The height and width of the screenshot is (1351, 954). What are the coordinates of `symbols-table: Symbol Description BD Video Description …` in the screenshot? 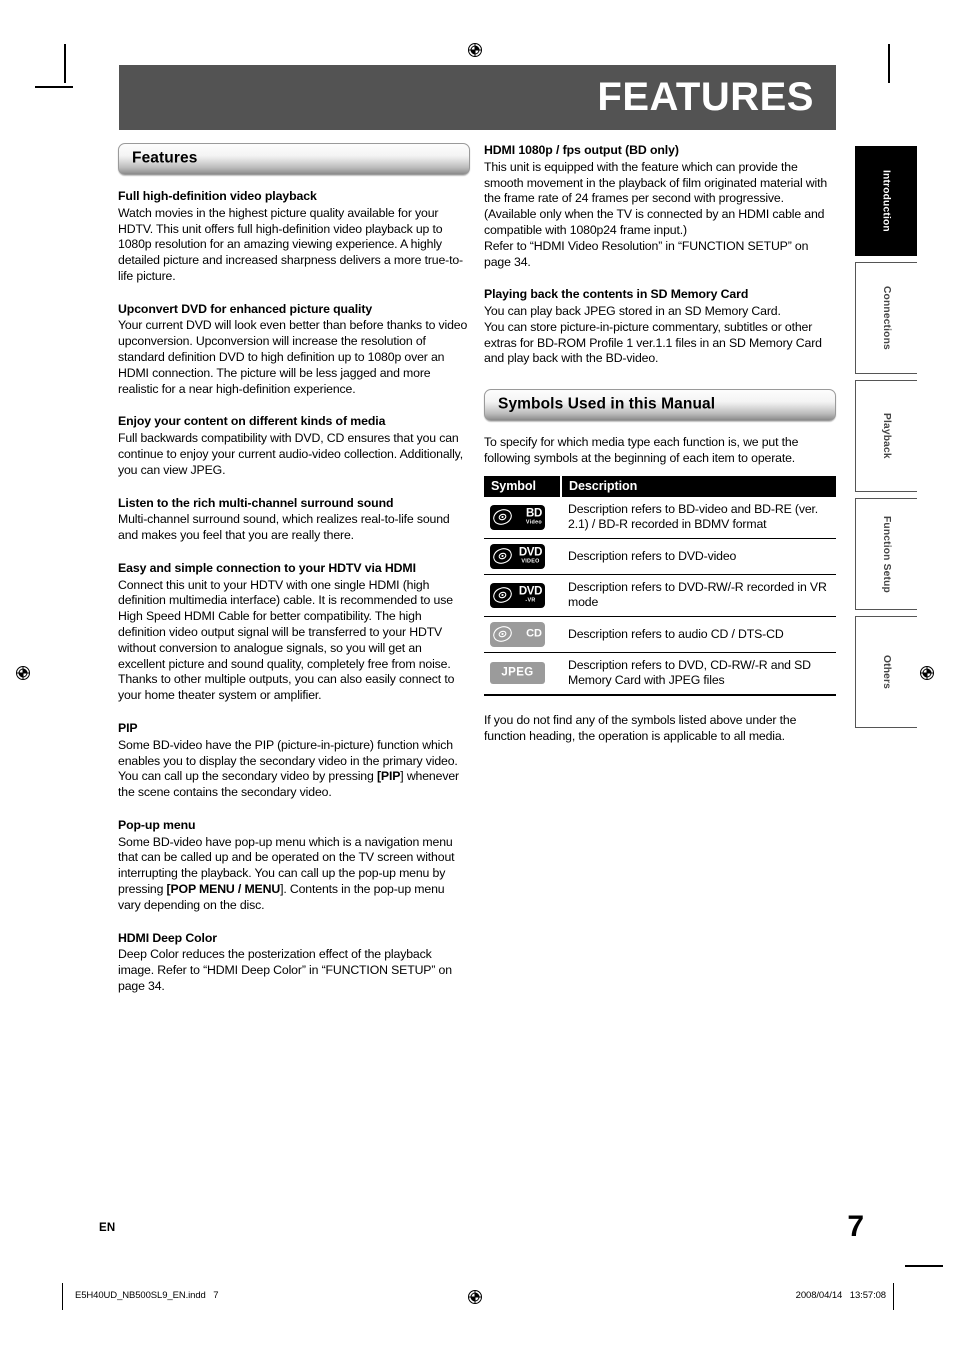 It's located at (660, 585).